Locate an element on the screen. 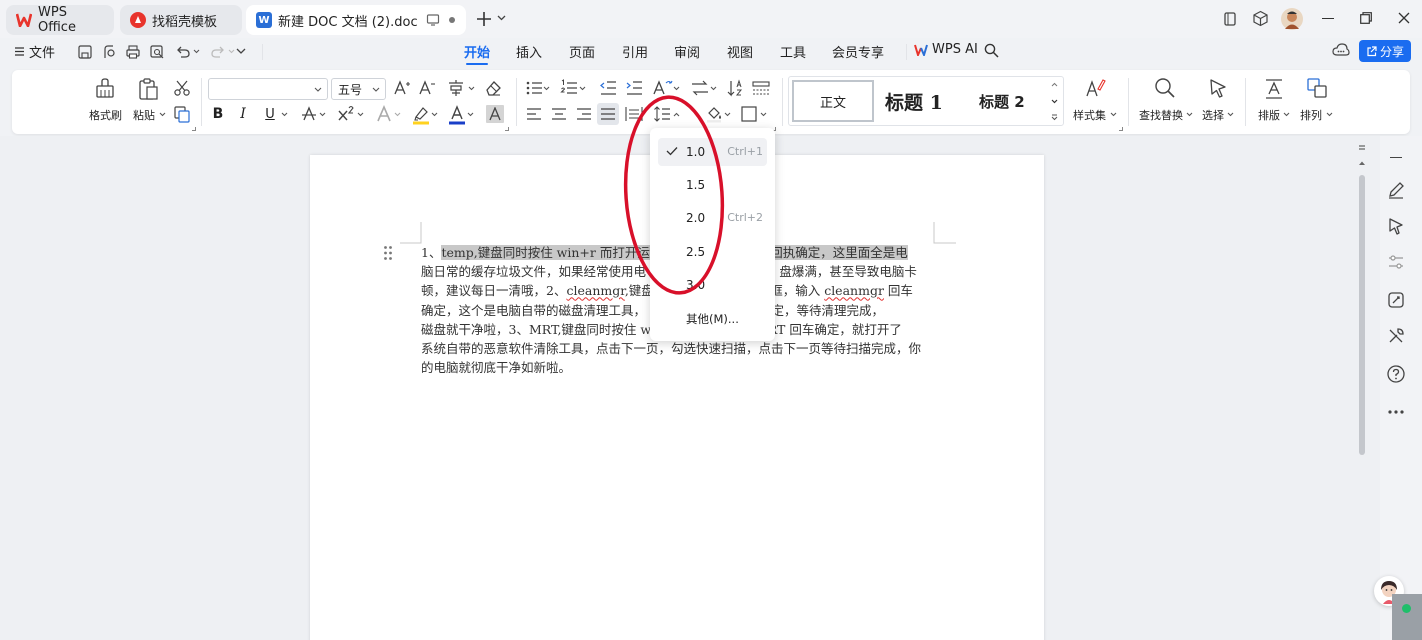 Image resolution: width=1422 pixels, height=640 pixels. vertical-scrollbar is located at coordinates (1362, 390).